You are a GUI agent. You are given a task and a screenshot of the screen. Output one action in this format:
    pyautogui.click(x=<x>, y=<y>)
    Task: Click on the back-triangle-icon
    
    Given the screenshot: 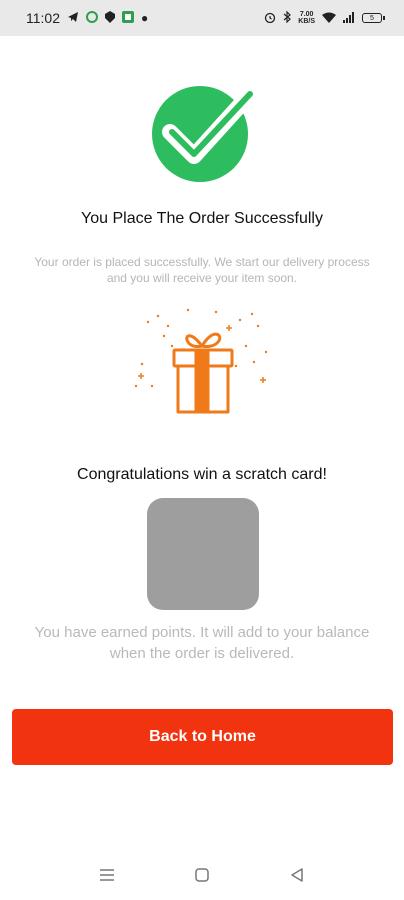 What is the action you would take?
    pyautogui.click(x=297, y=875)
    